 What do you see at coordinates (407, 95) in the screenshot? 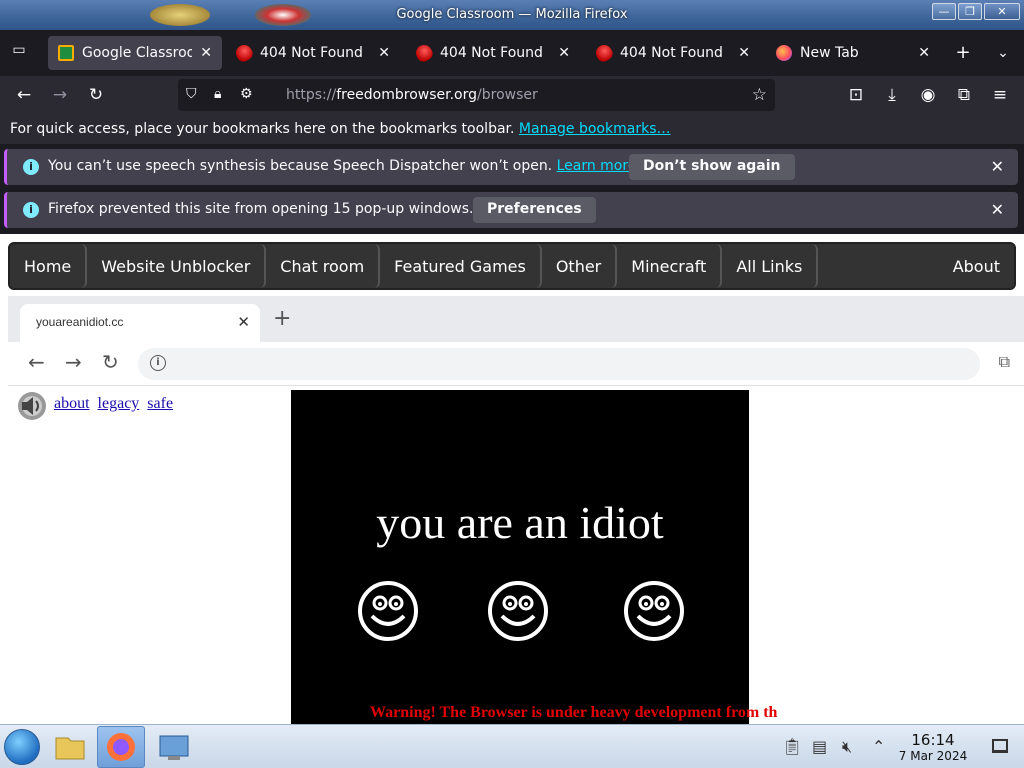
I see `url-host: freedombrowser.org` at bounding box center [407, 95].